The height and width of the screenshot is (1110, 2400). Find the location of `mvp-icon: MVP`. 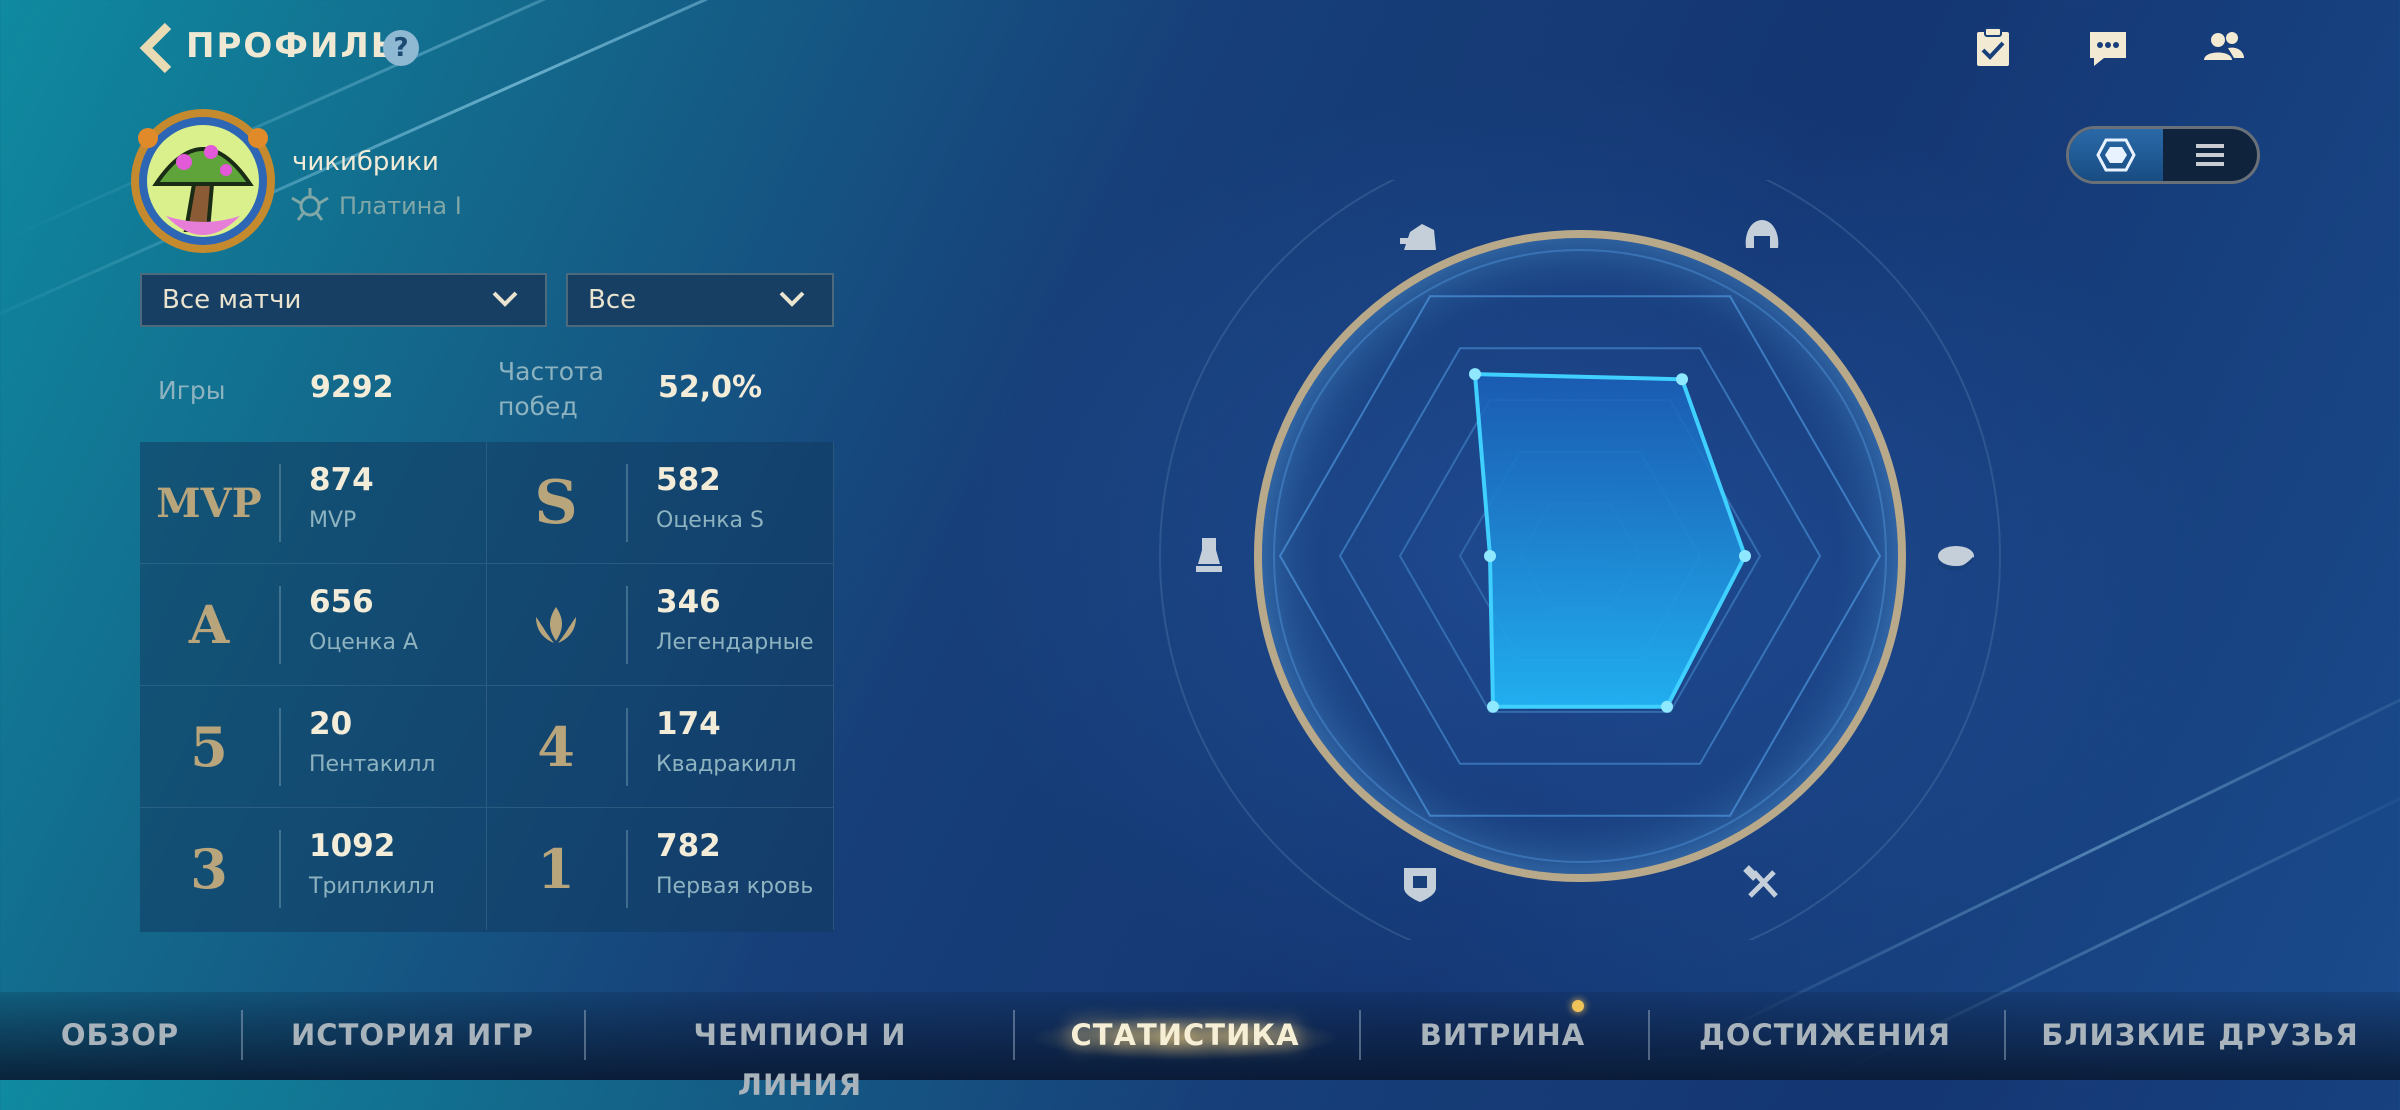

mvp-icon: MVP is located at coordinates (209, 503).